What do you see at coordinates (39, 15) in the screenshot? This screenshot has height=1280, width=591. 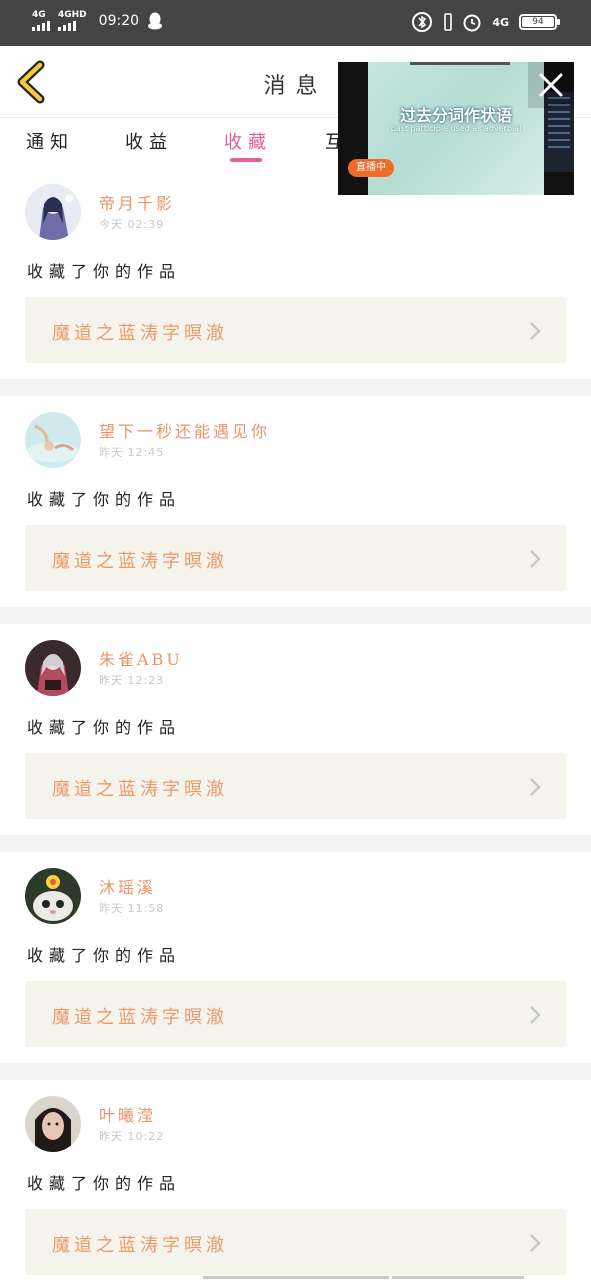 I see `signal-1-label: 4G` at bounding box center [39, 15].